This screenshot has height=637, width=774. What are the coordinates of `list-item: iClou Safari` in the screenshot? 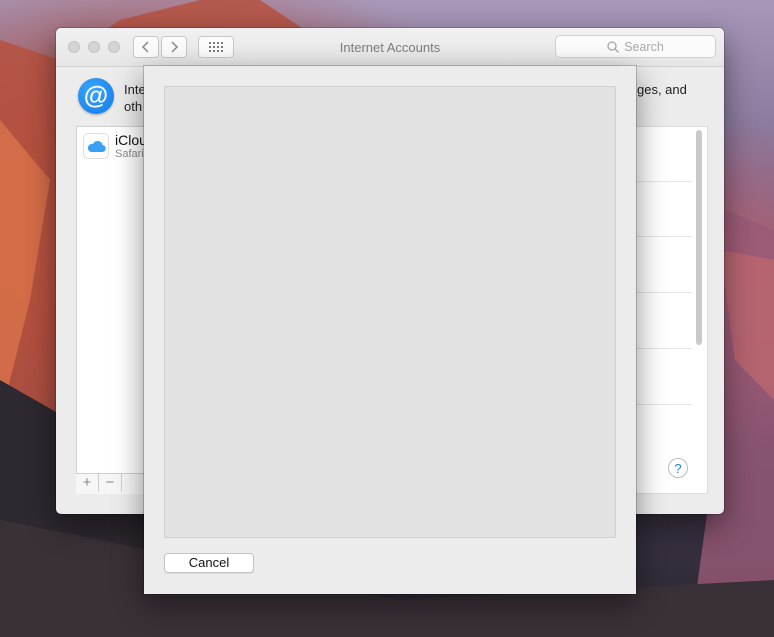 It's located at (115, 146).